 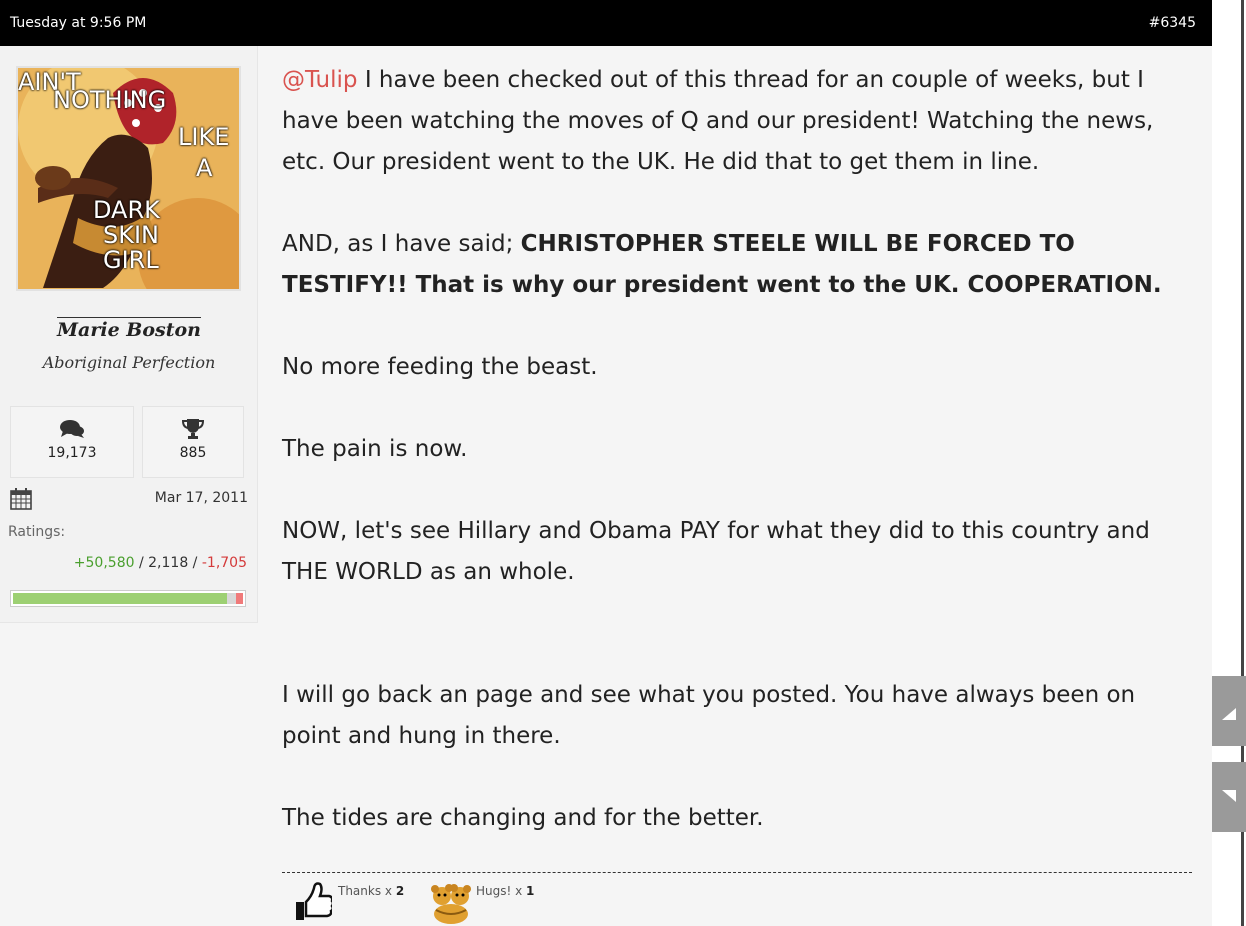 What do you see at coordinates (1229, 714) in the screenshot?
I see `chevron-up-icon` at bounding box center [1229, 714].